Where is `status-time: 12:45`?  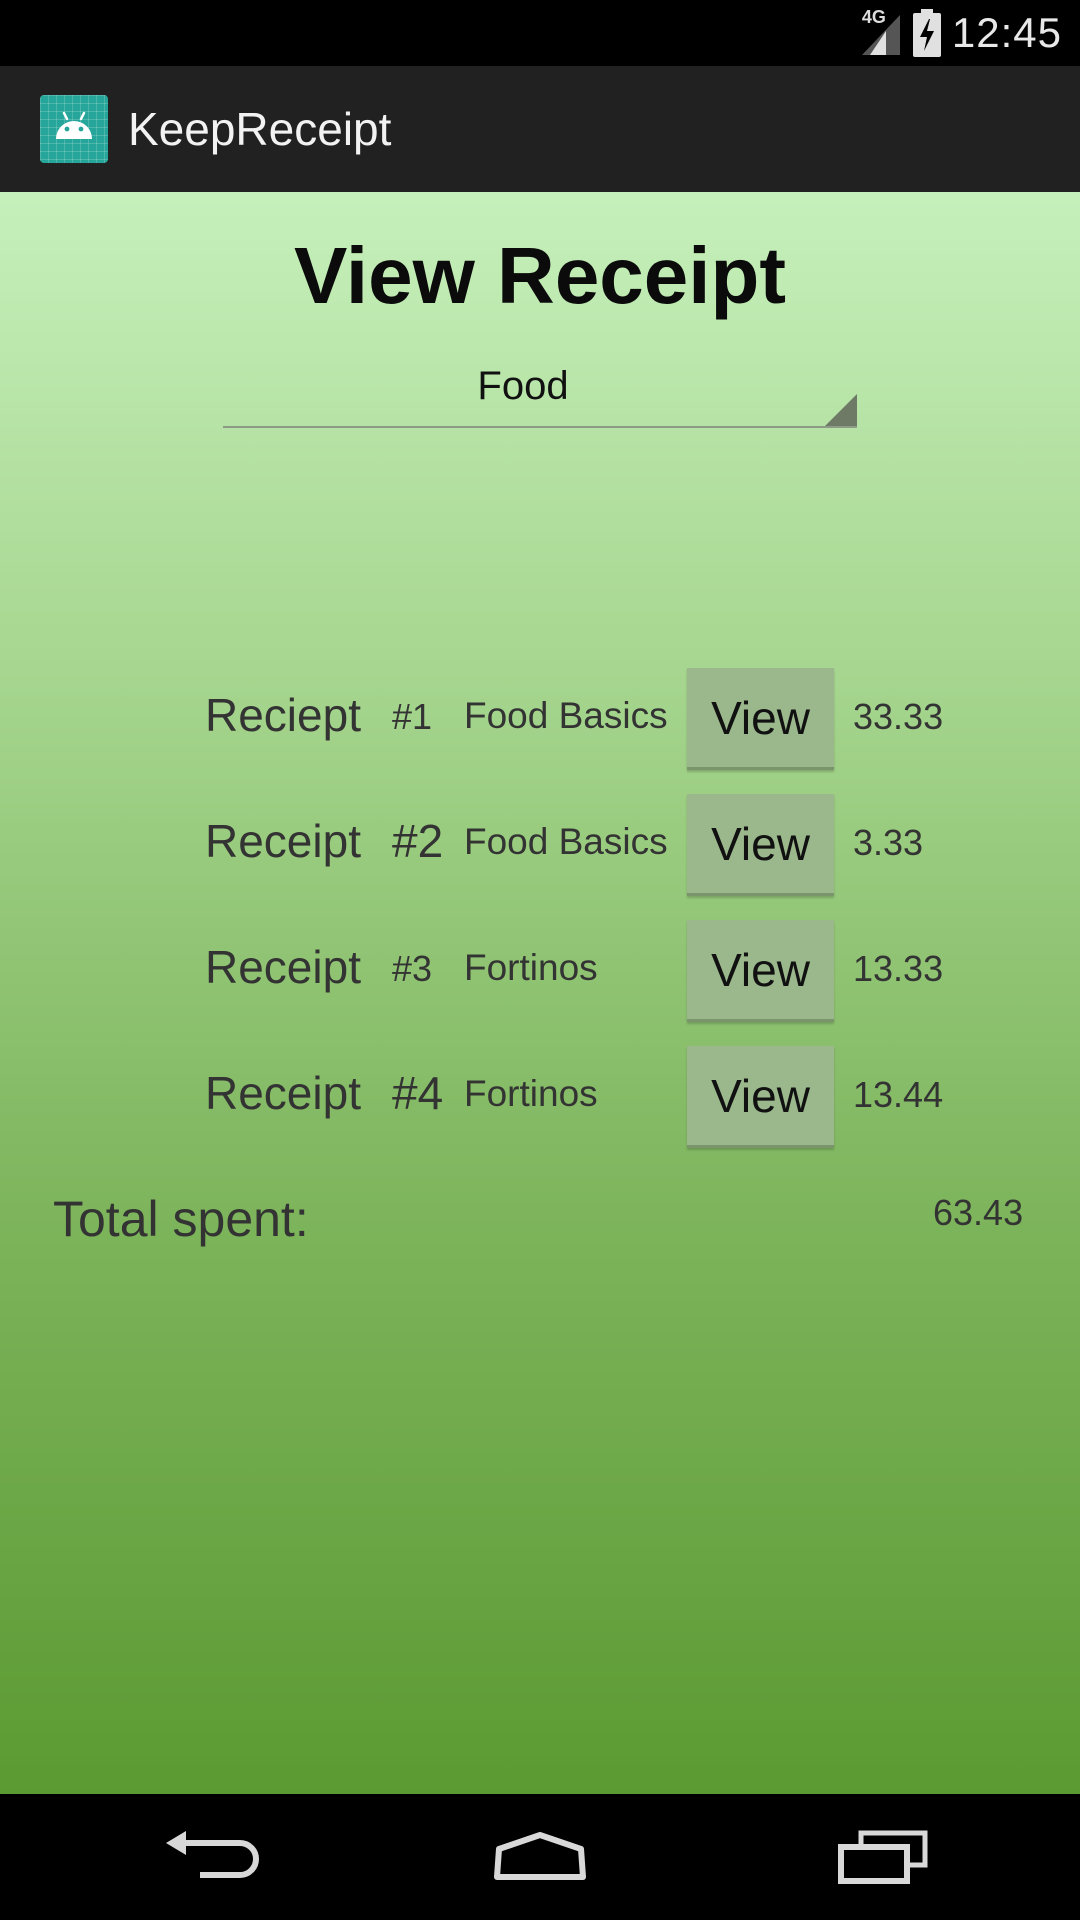
status-time: 12:45 is located at coordinates (1006, 32).